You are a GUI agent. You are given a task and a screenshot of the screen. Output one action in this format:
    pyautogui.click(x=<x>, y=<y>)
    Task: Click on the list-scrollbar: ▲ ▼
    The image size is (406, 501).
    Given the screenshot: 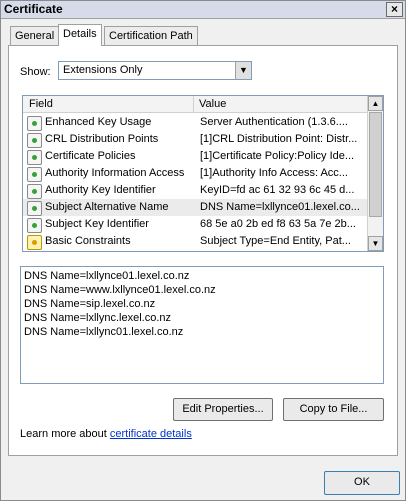 What is the action you would take?
    pyautogui.click(x=375, y=173)
    